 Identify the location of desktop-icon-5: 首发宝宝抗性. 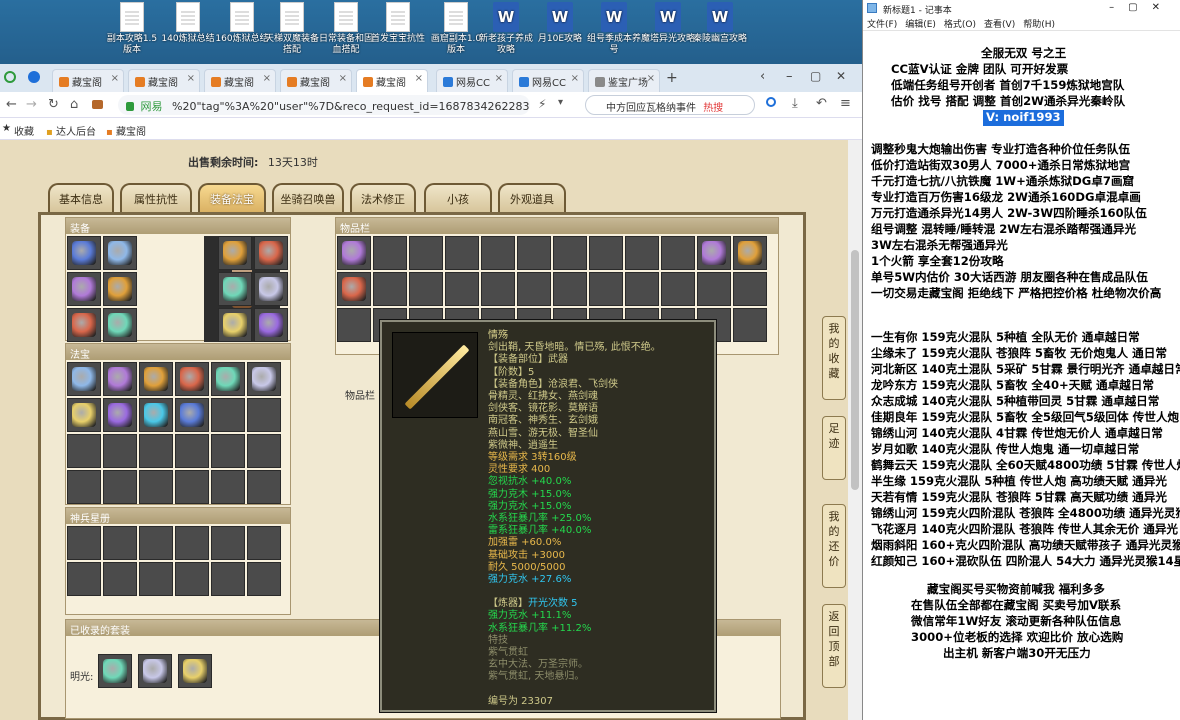
(398, 23).